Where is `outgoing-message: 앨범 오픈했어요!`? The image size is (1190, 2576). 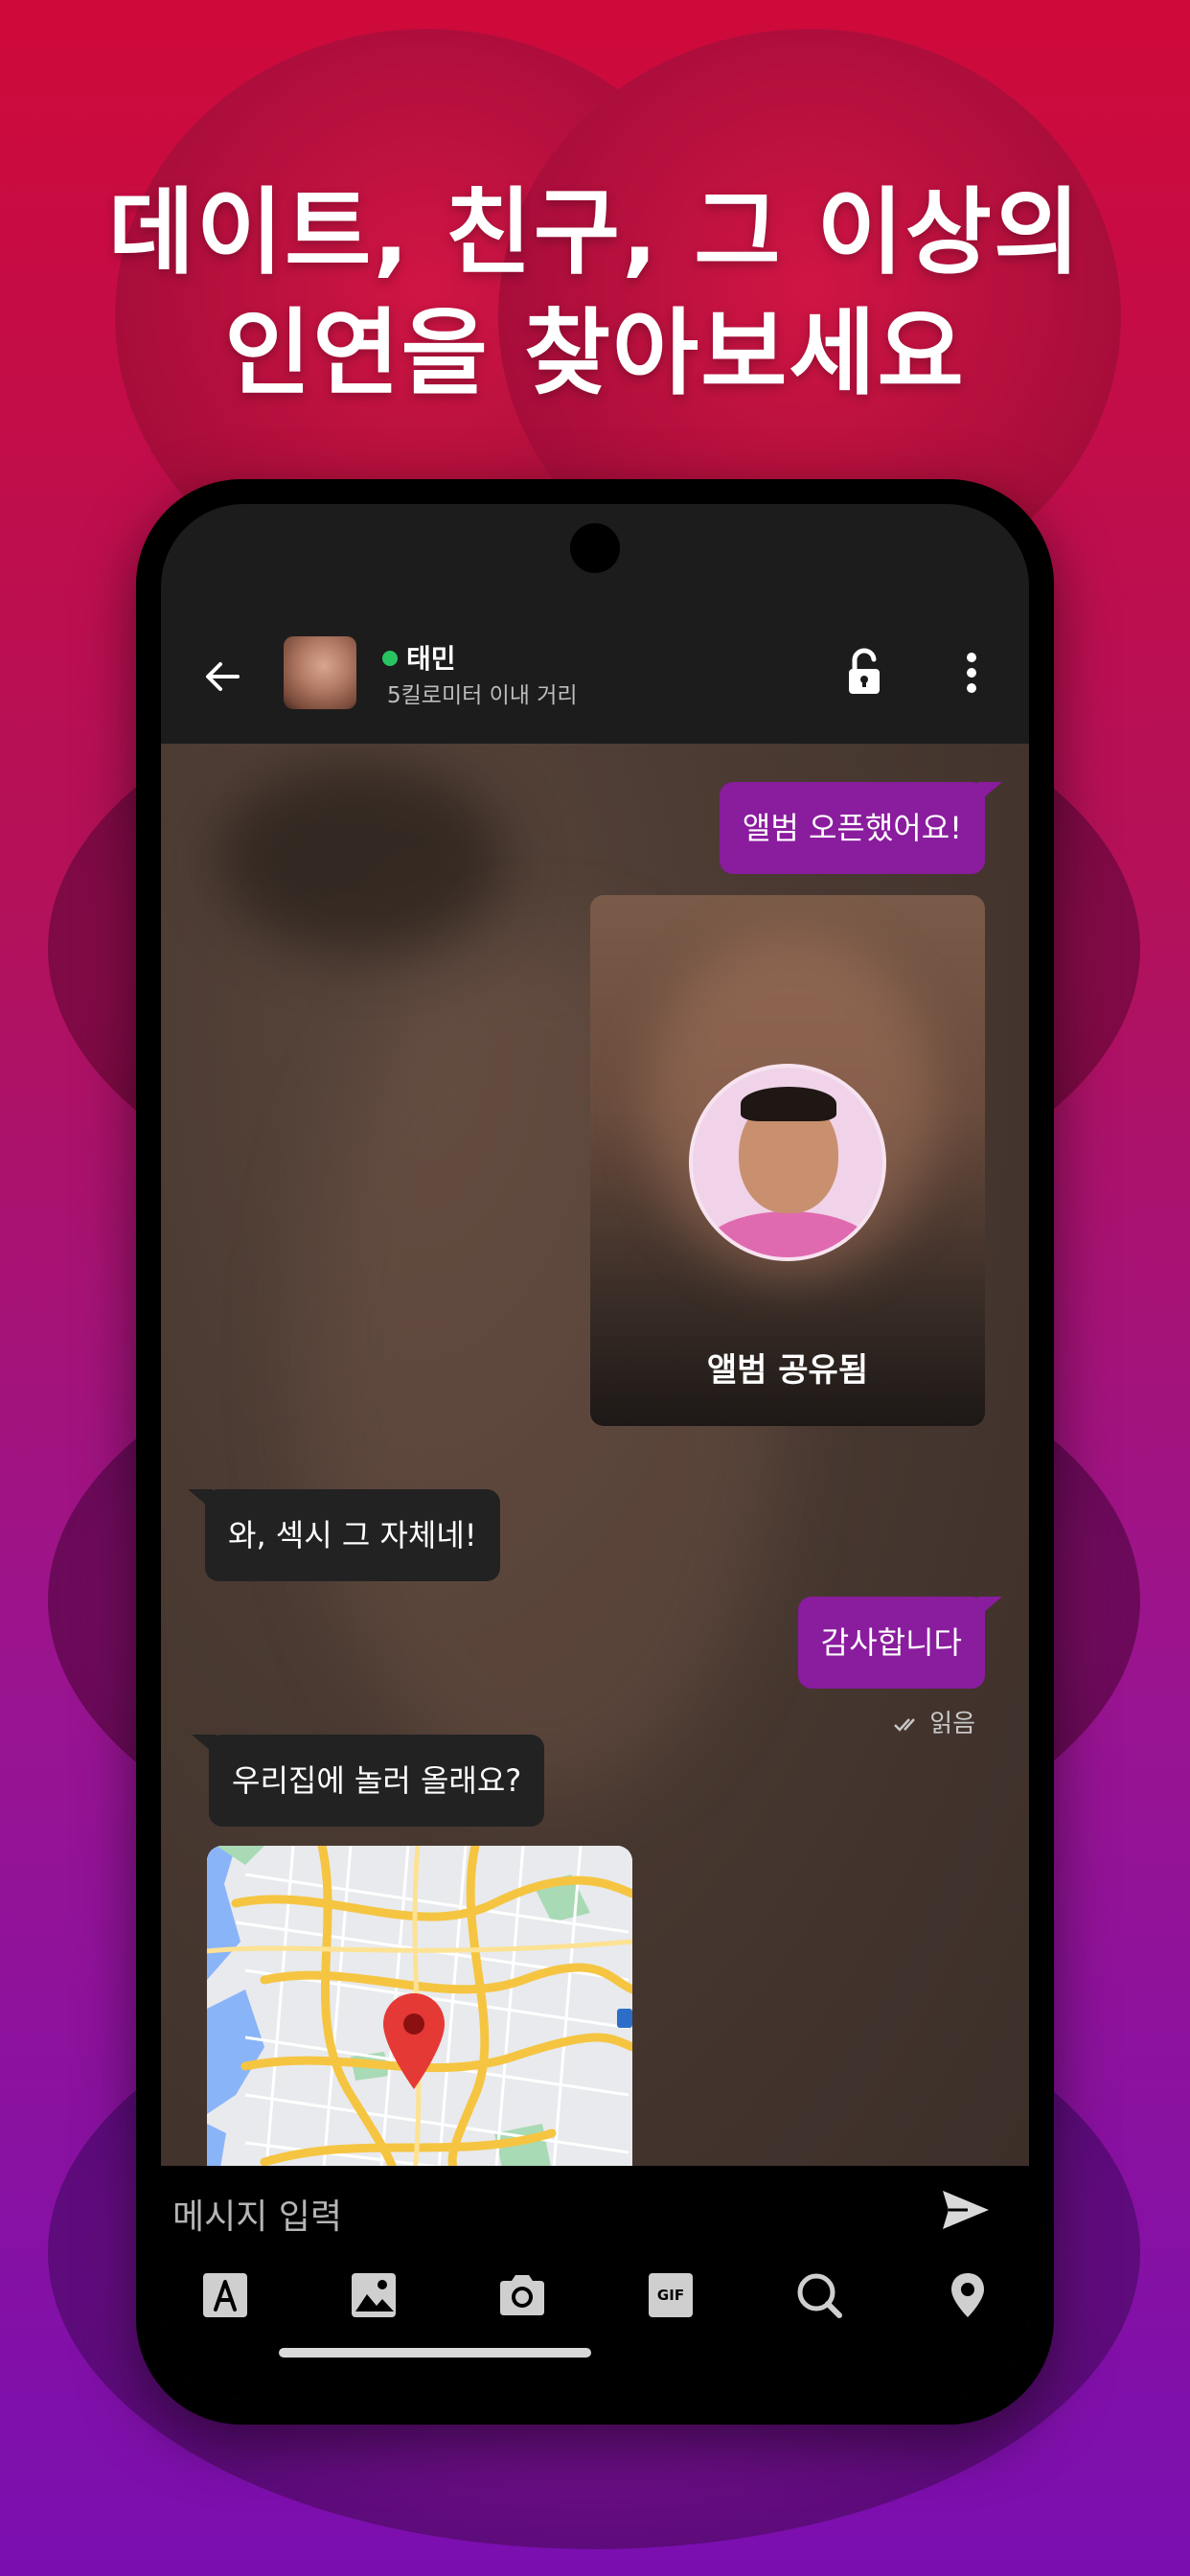
outgoing-message: 앨범 오픈했어요! is located at coordinates (860, 828).